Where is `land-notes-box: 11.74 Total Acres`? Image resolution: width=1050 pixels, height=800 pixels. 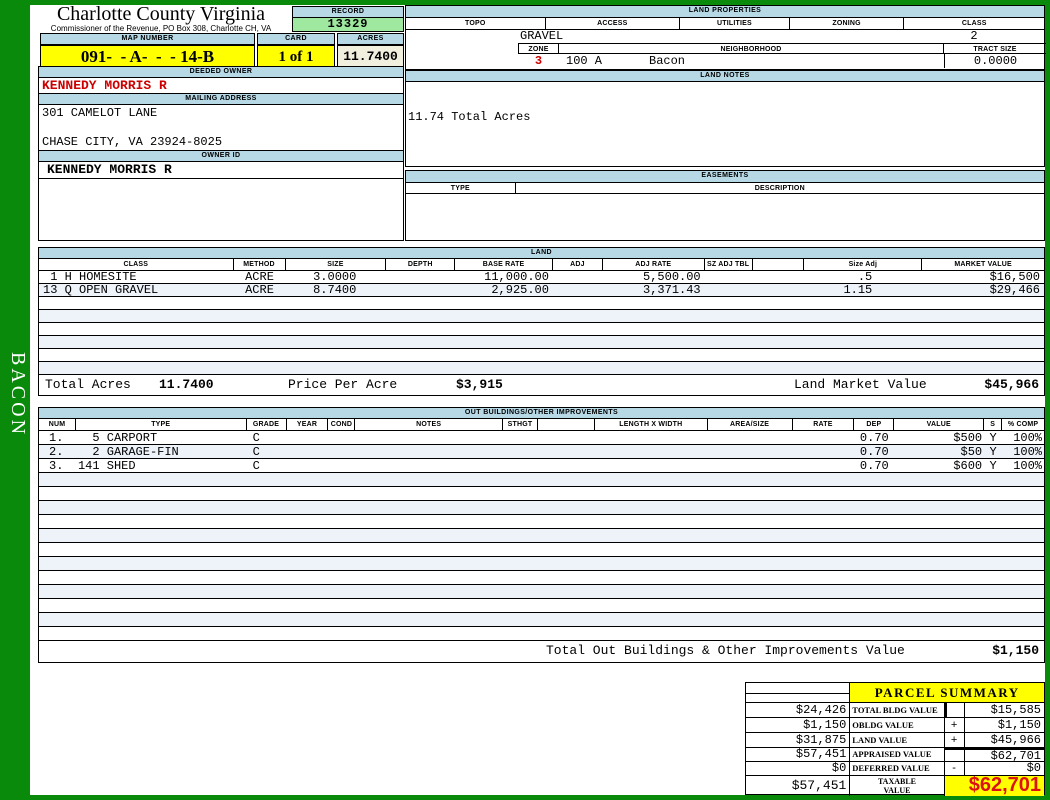 land-notes-box: 11.74 Total Acres is located at coordinates (725, 124).